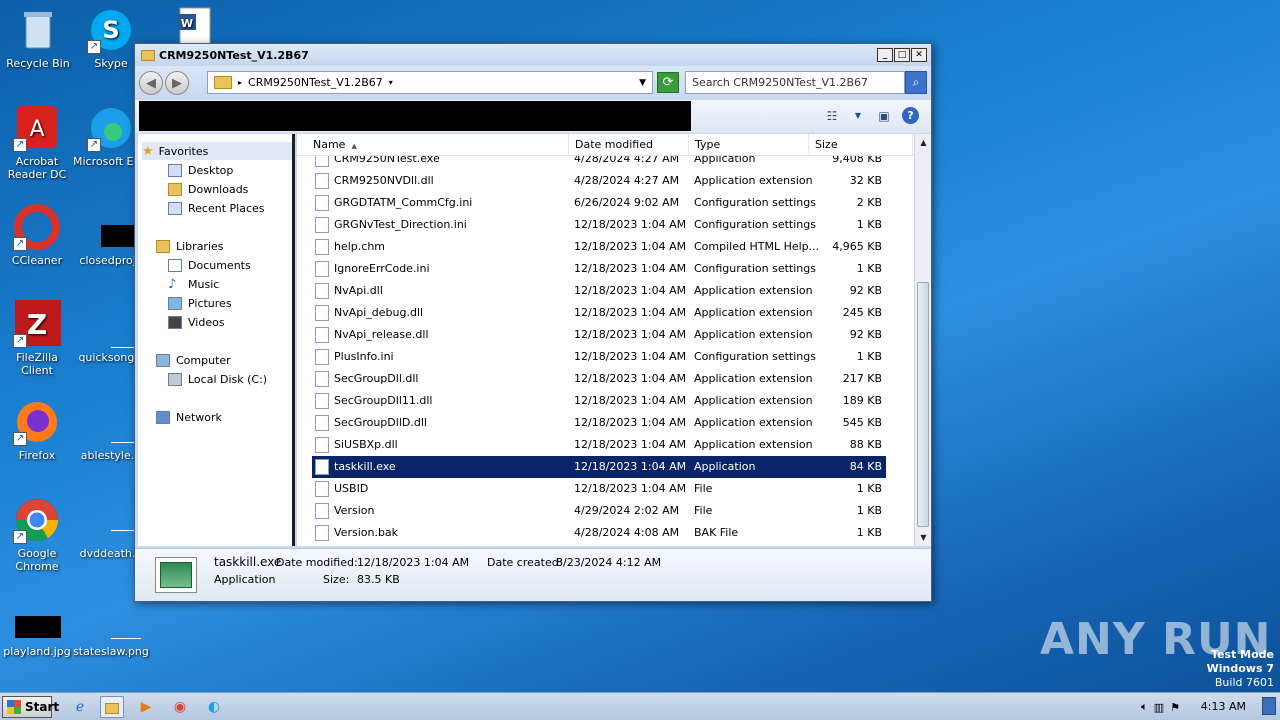  Describe the element at coordinates (146, 707) in the screenshot. I see `taskbar-media-player-icon: ▶` at that location.